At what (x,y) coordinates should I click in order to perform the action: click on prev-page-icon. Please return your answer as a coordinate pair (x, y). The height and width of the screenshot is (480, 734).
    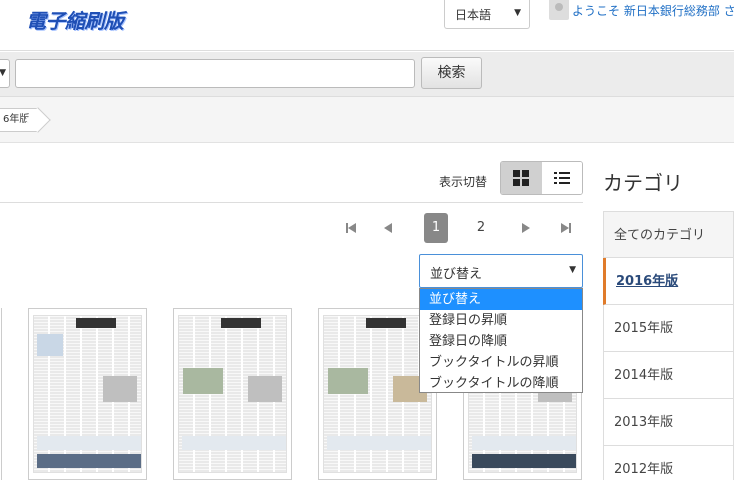
    Looking at the image, I should click on (388, 227).